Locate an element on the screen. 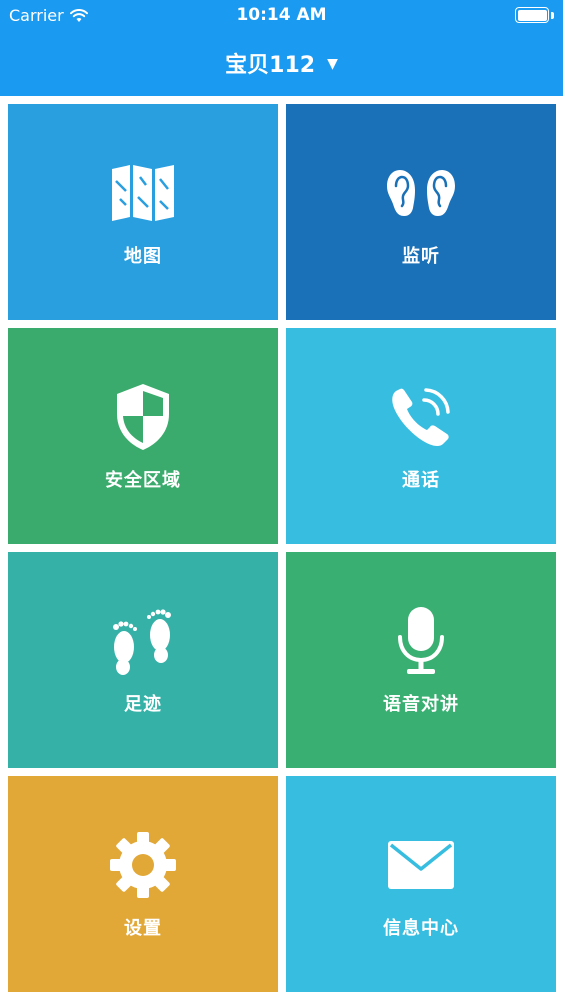  tile-settings: 设置 is located at coordinates (143, 884).